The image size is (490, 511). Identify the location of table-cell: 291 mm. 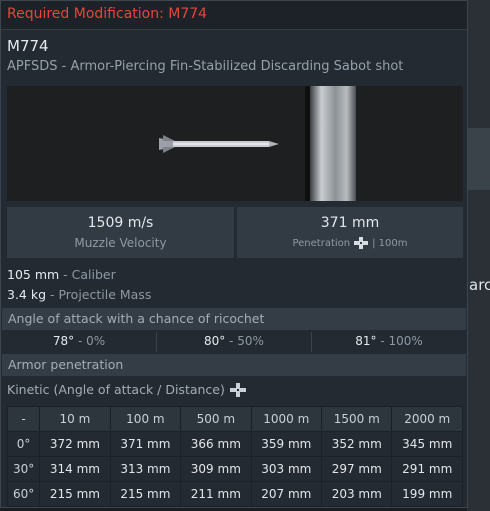
(427, 469).